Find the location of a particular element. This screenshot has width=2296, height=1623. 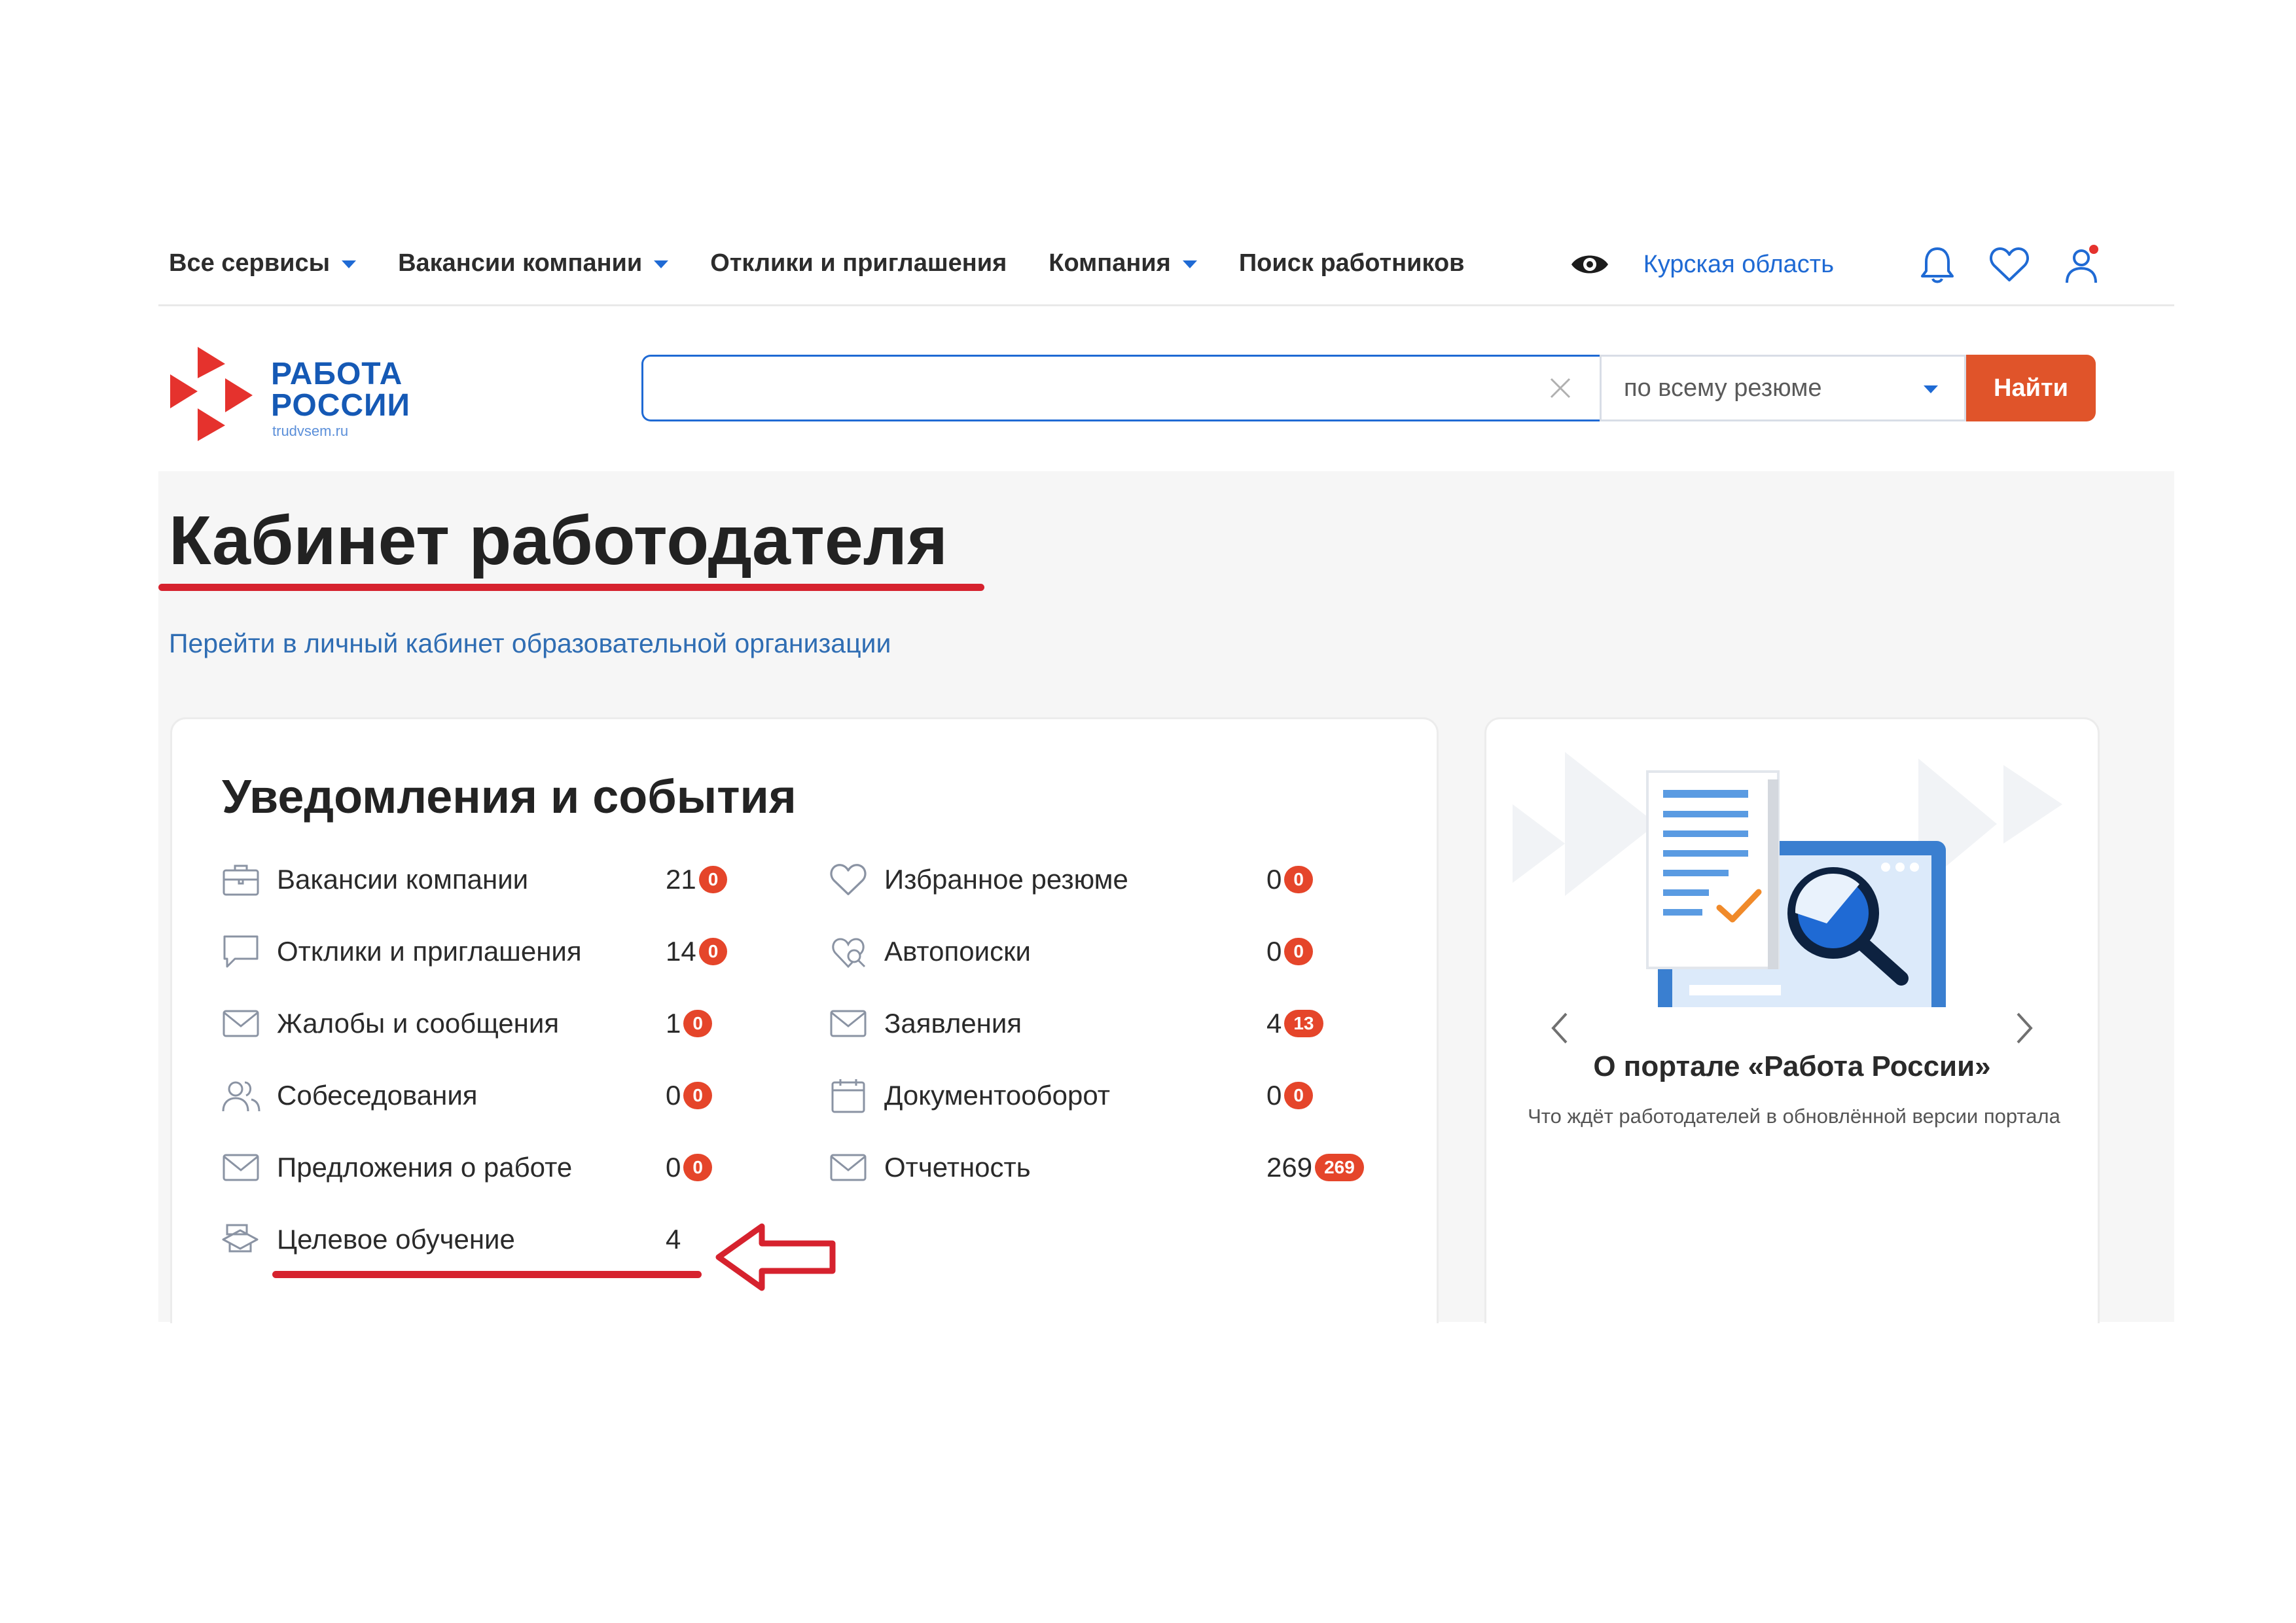

nav-company: Компания is located at coordinates (1123, 263).